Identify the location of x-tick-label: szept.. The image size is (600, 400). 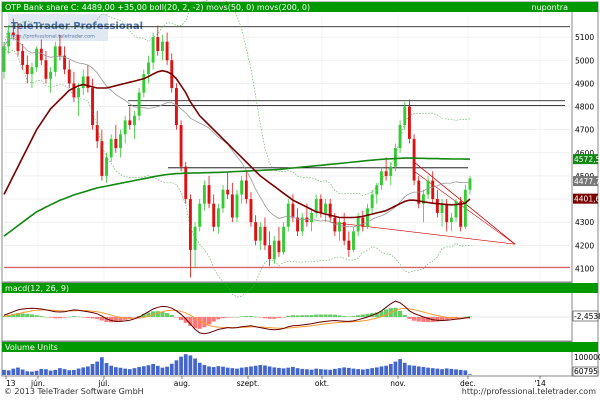
(248, 383).